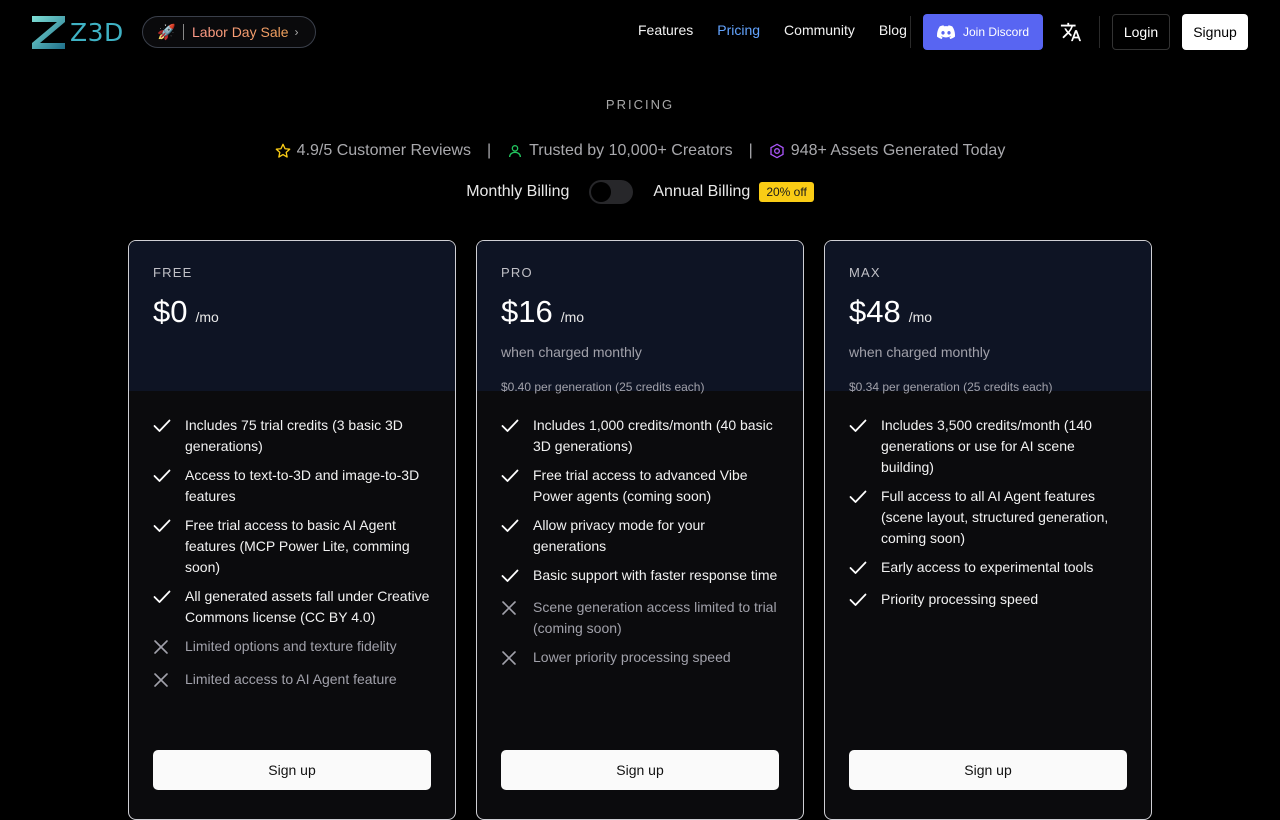 The image size is (1280, 820). What do you see at coordinates (819, 30) in the screenshot?
I see `nav-link-community: Community` at bounding box center [819, 30].